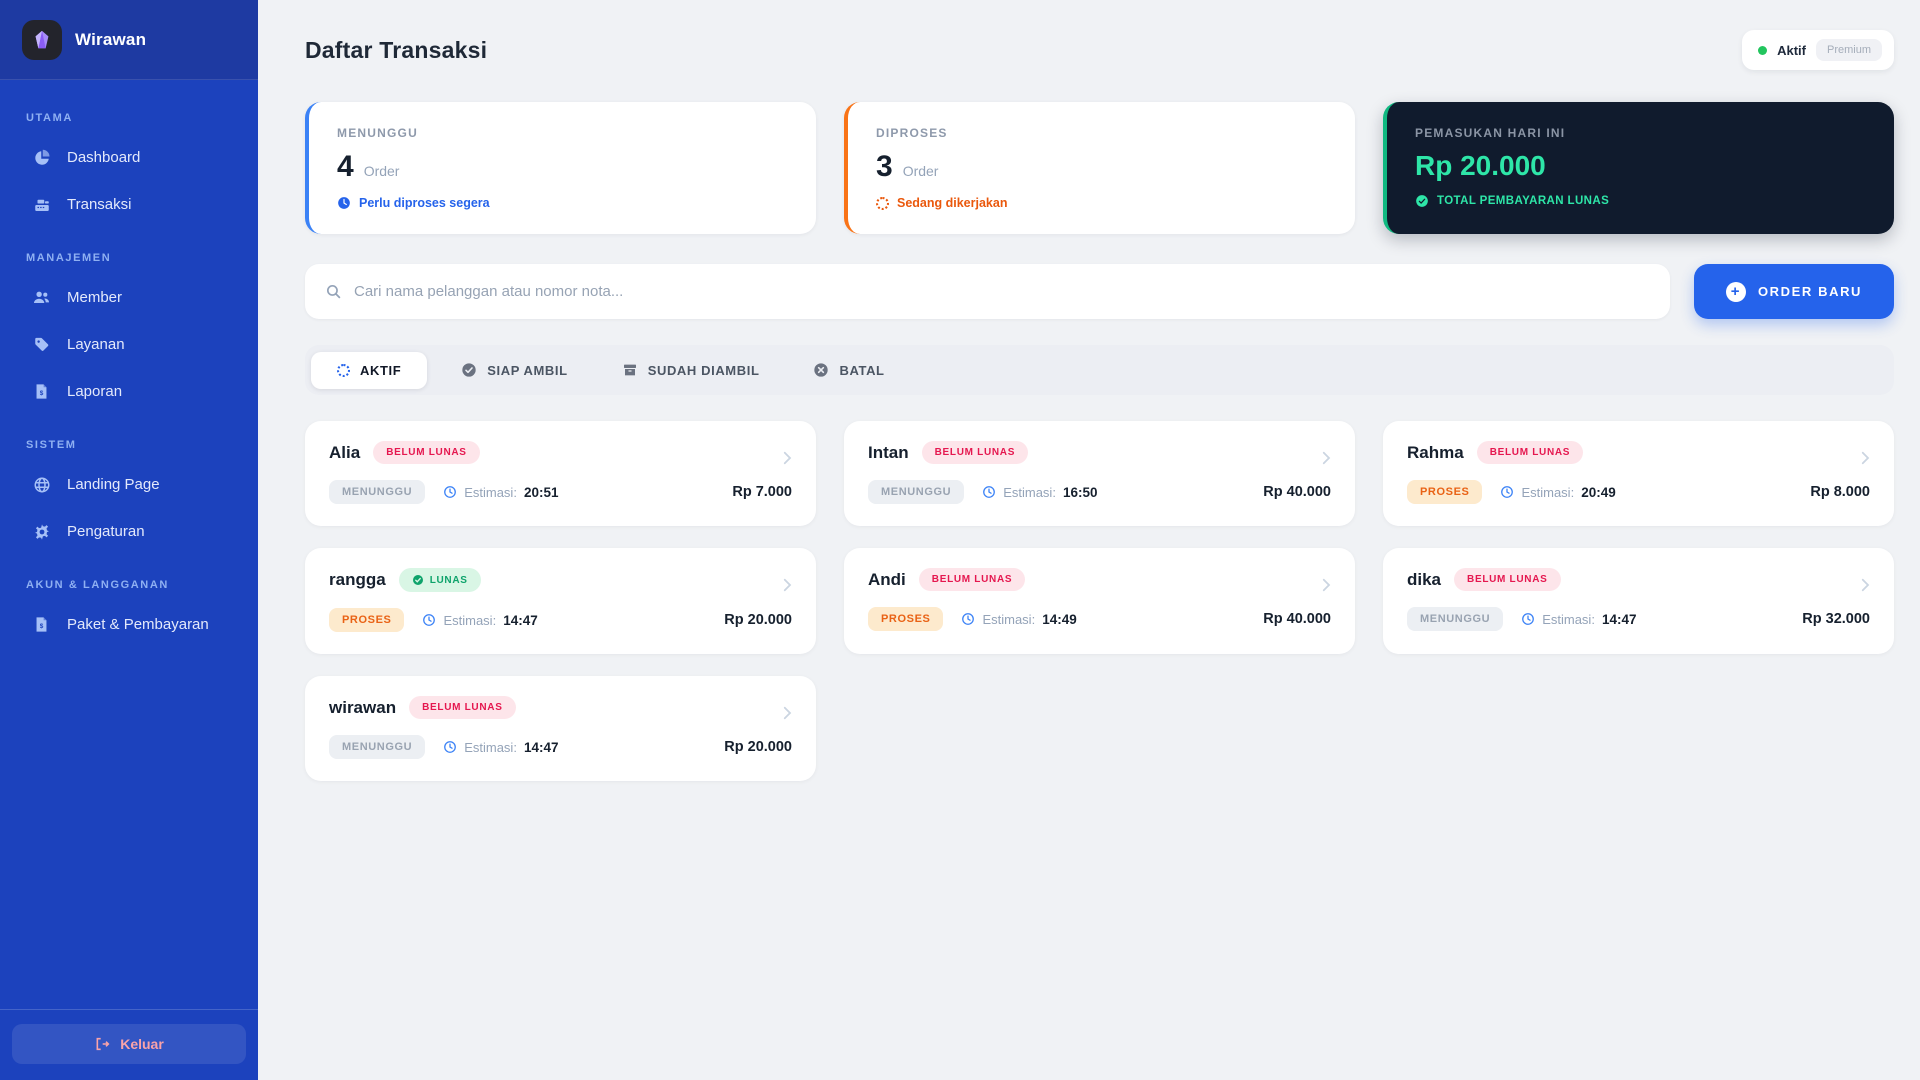  What do you see at coordinates (1099, 168) in the screenshot?
I see `stat-card-diproses: DIPROSES 3 Order Sedang dikerjakan` at bounding box center [1099, 168].